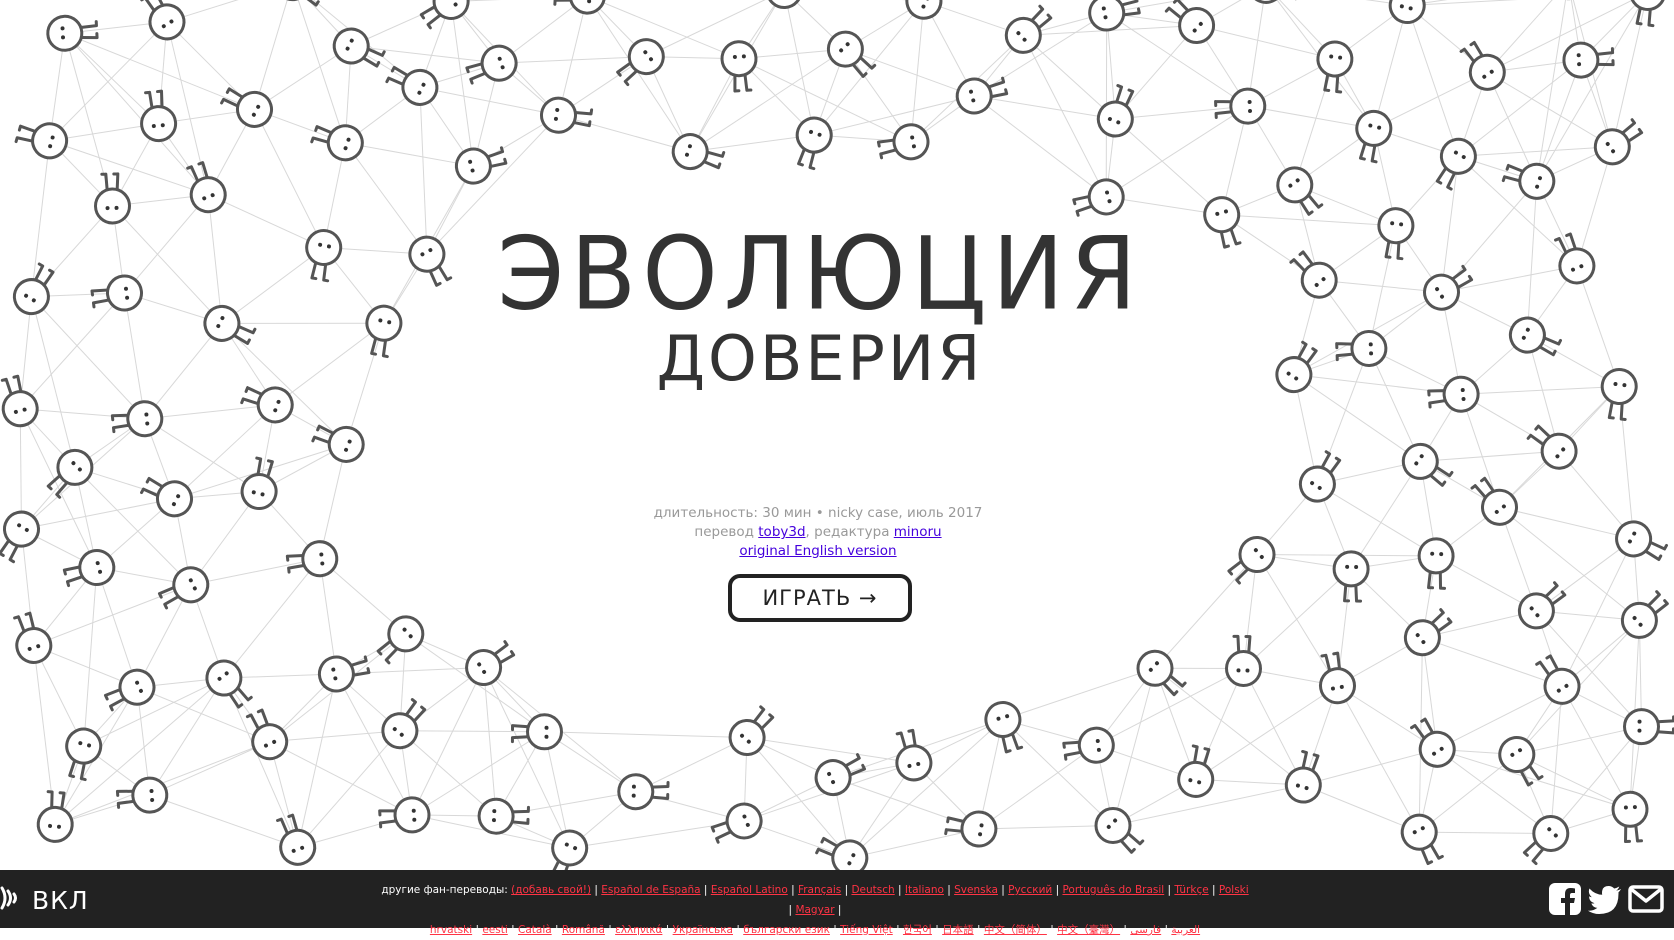  What do you see at coordinates (820, 598) in the screenshot?
I see `play-button: ИГРАТЬ →` at bounding box center [820, 598].